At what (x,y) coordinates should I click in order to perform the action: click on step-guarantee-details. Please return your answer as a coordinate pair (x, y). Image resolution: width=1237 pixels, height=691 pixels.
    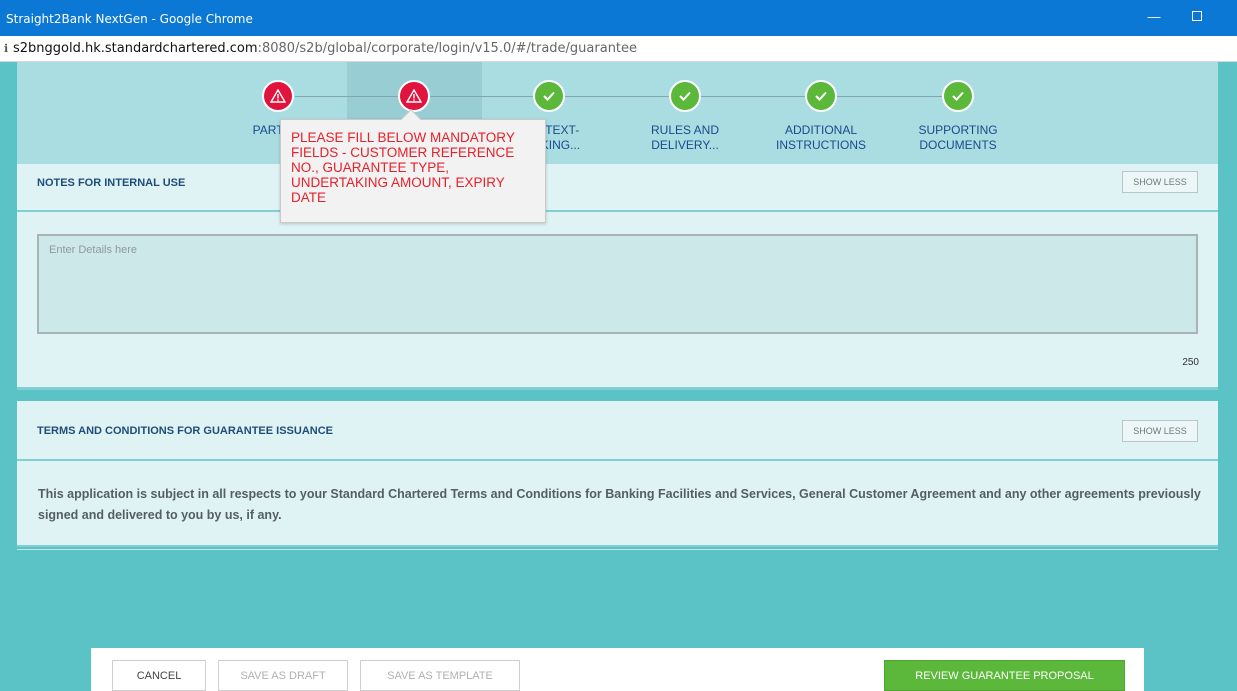
    Looking at the image, I should click on (414, 96).